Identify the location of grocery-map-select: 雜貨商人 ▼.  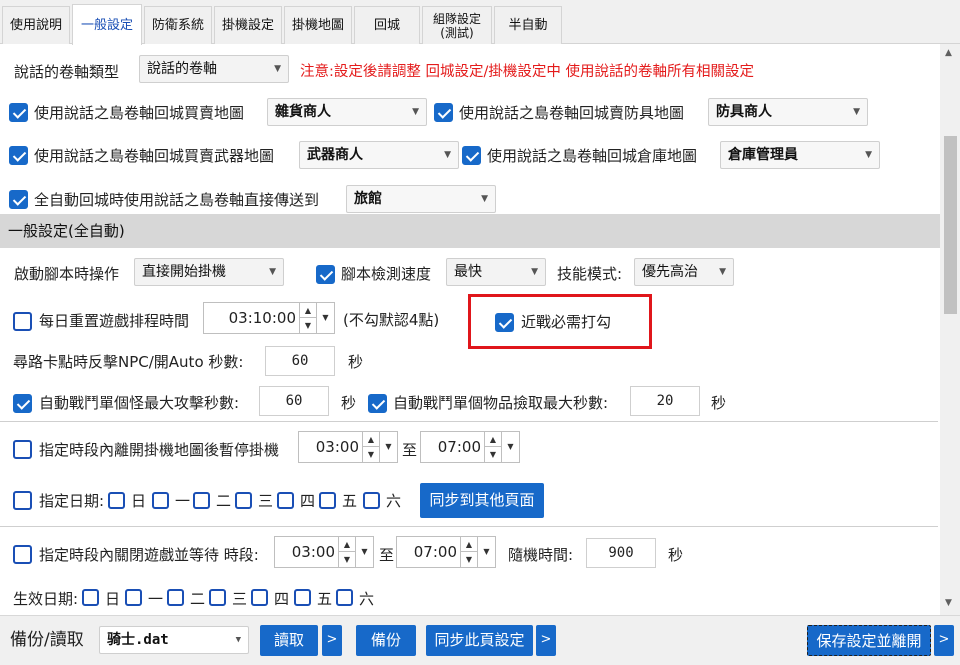
(347, 112).